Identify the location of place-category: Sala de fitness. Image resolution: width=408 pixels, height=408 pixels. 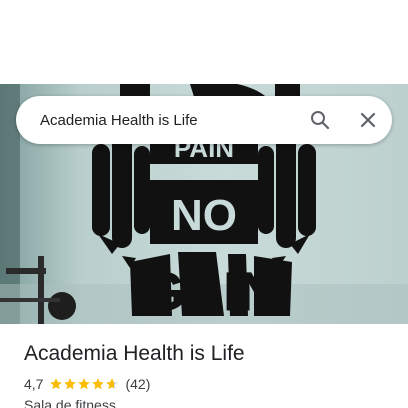
(70, 402).